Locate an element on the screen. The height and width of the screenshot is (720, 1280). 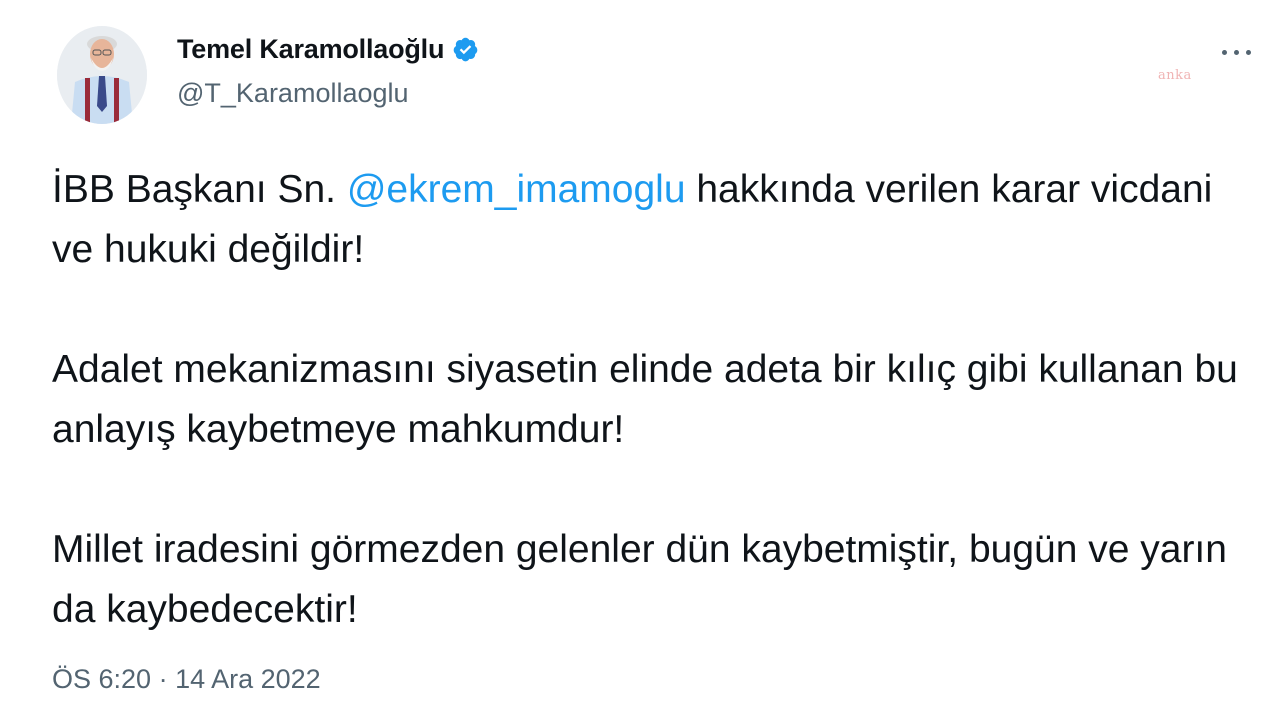
watermark: anka is located at coordinates (1175, 75).